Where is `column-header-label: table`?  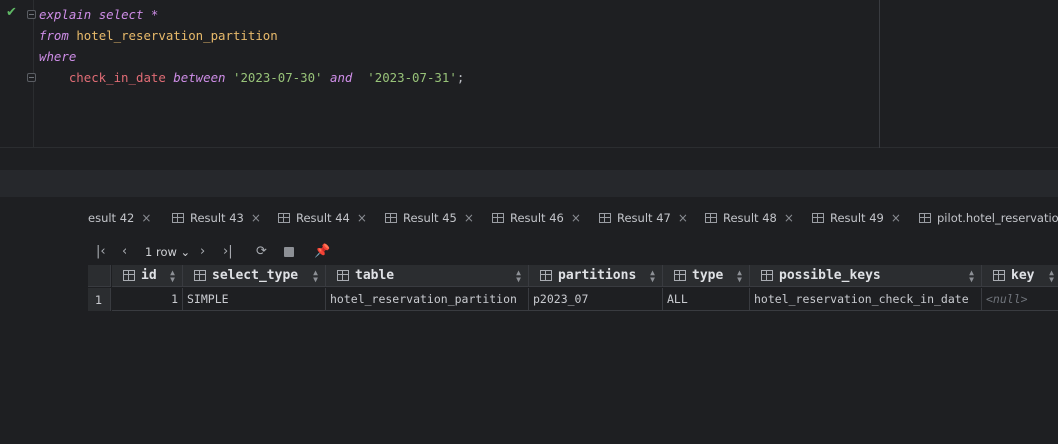 column-header-label: table is located at coordinates (375, 275).